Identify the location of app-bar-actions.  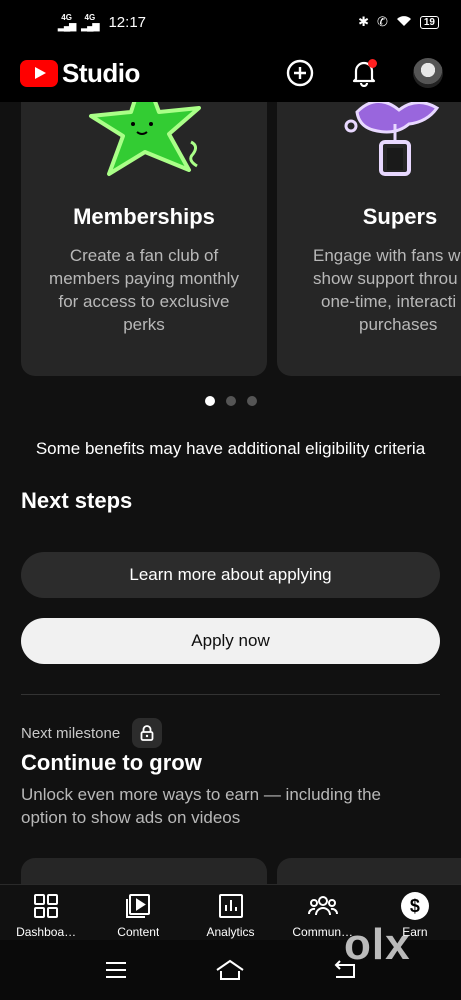
(364, 73).